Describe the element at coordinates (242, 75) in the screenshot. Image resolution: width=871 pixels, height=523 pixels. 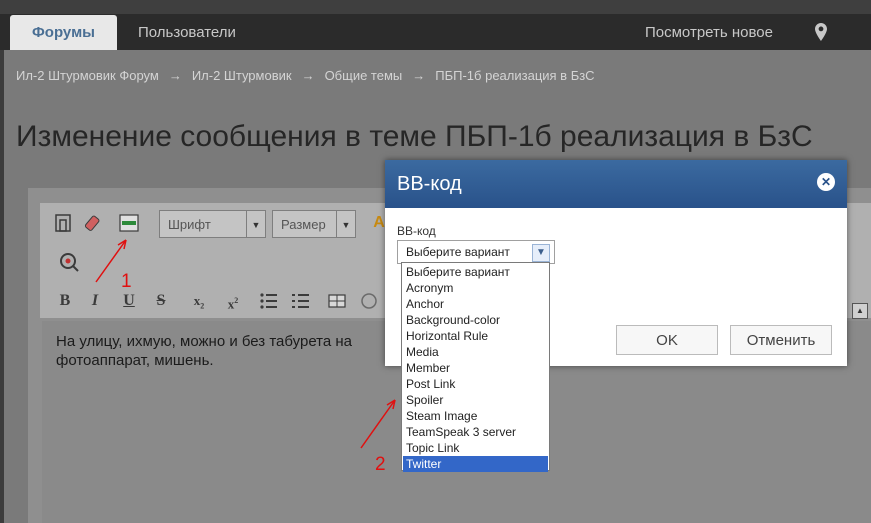
I see `breadcrumb-item: Ил-2 Штурмовик` at that location.